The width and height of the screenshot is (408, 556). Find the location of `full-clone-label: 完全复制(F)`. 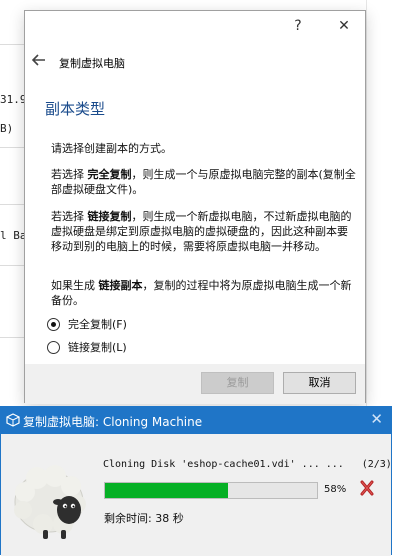

full-clone-label: 完全复制(F) is located at coordinates (97, 324).